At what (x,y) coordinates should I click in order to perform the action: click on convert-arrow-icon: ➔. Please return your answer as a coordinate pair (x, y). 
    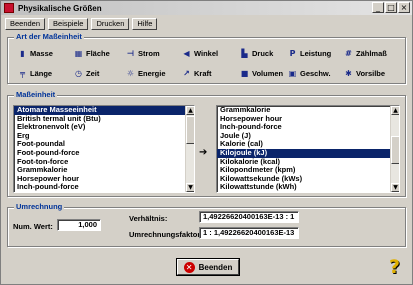
    Looking at the image, I should click on (203, 152).